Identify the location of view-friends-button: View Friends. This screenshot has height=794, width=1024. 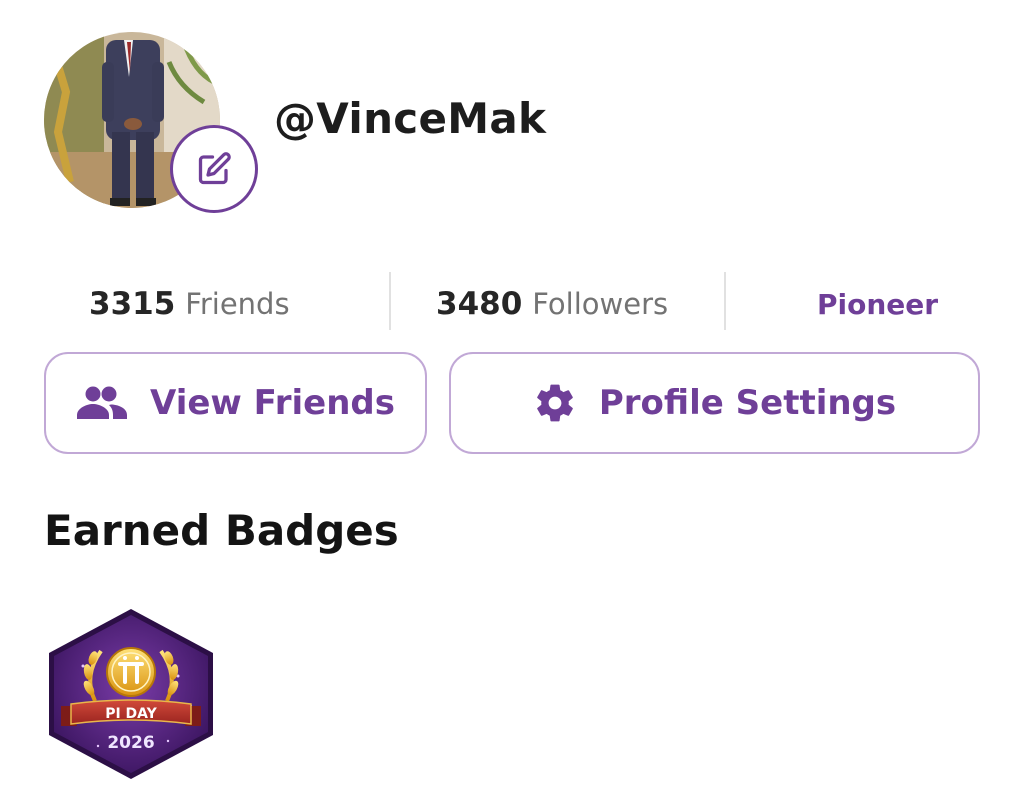
(235, 403).